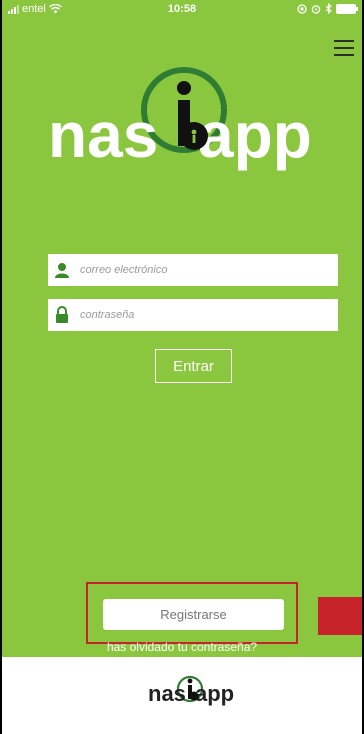 Image resolution: width=364 pixels, height=734 pixels. What do you see at coordinates (193, 366) in the screenshot?
I see `login-button: Entrar` at bounding box center [193, 366].